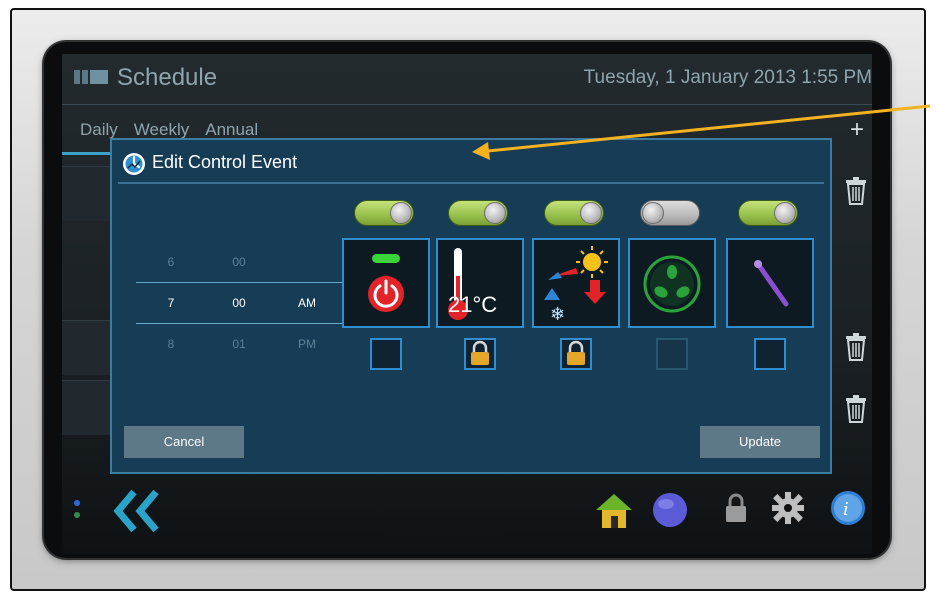  I want to click on hour-picker: 6 7 8, so click(171, 303).